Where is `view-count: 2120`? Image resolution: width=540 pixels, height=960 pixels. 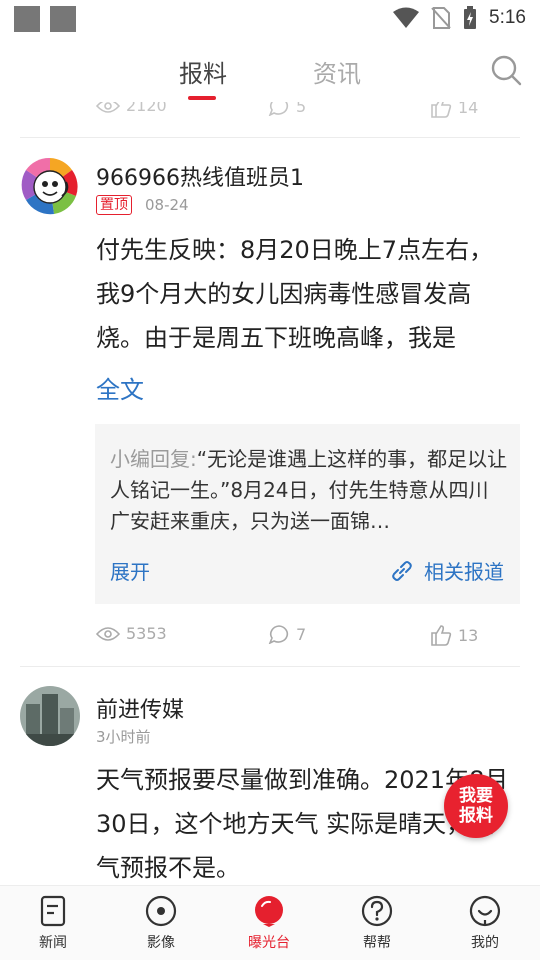 view-count: 2120 is located at coordinates (131, 108).